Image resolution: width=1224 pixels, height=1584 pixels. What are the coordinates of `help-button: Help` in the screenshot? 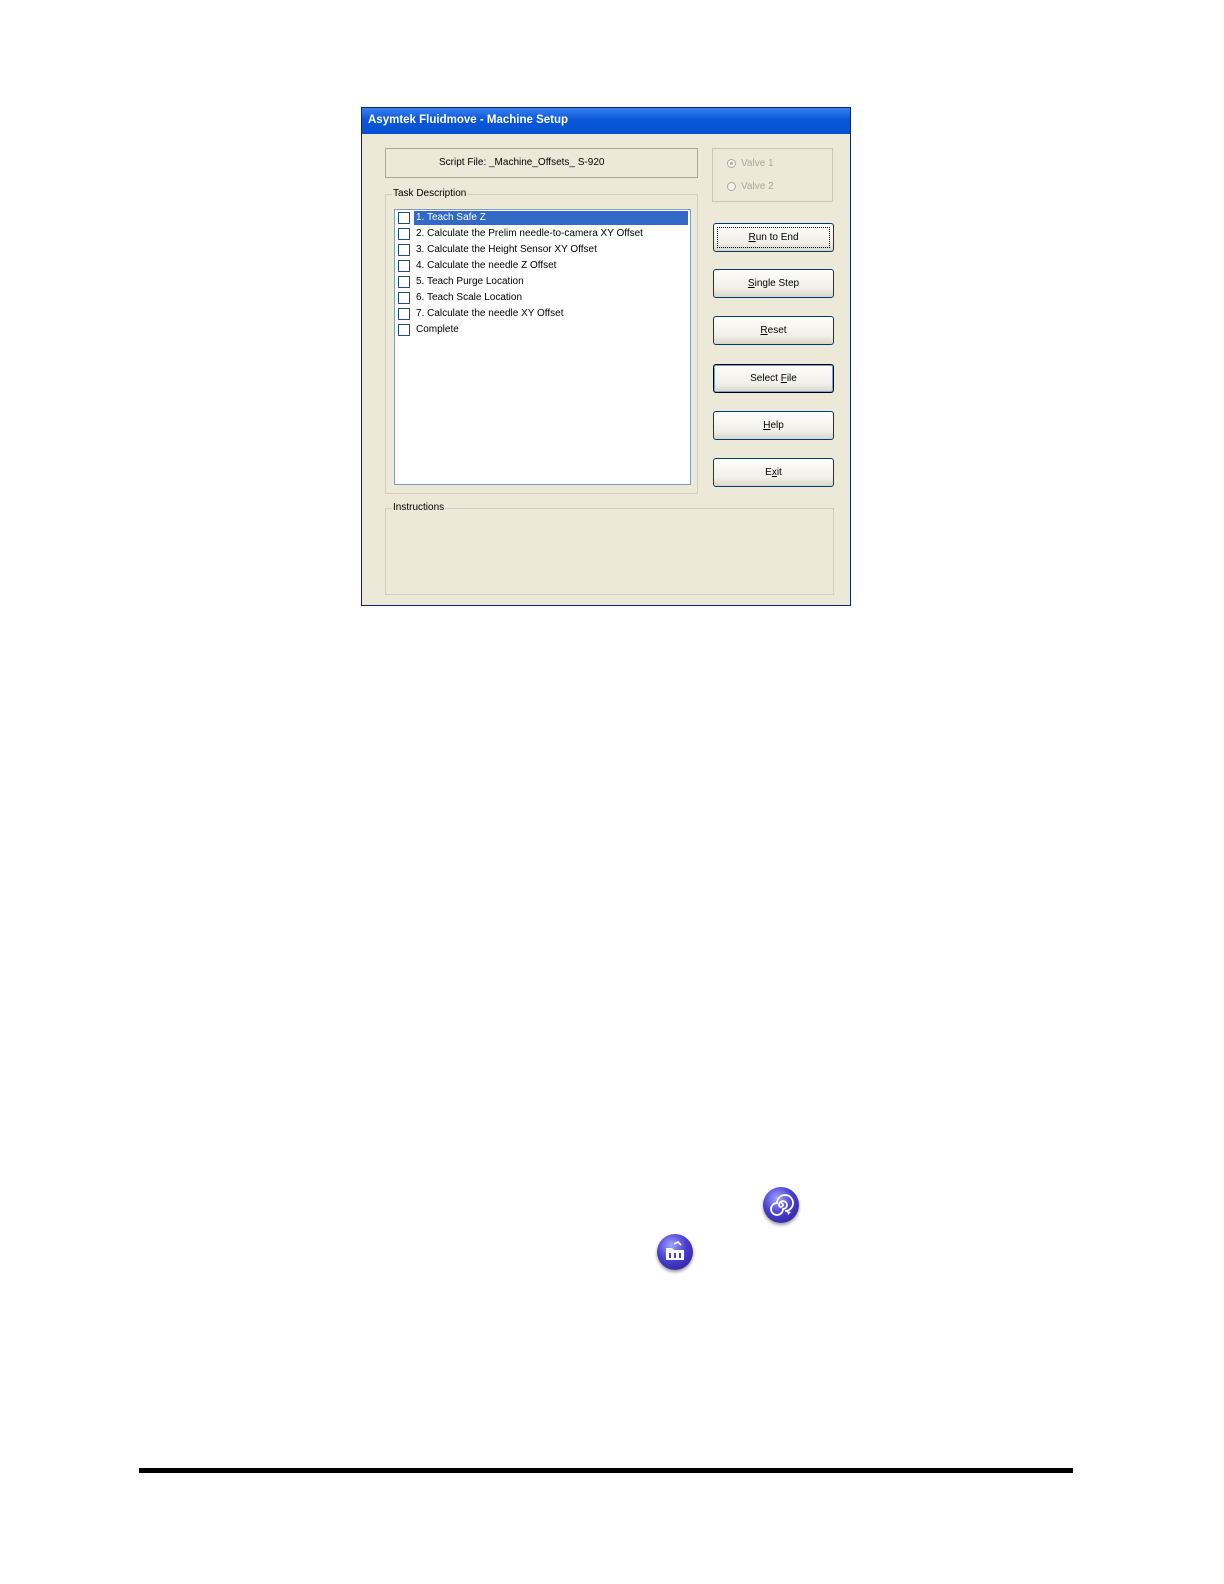 It's located at (773, 425).